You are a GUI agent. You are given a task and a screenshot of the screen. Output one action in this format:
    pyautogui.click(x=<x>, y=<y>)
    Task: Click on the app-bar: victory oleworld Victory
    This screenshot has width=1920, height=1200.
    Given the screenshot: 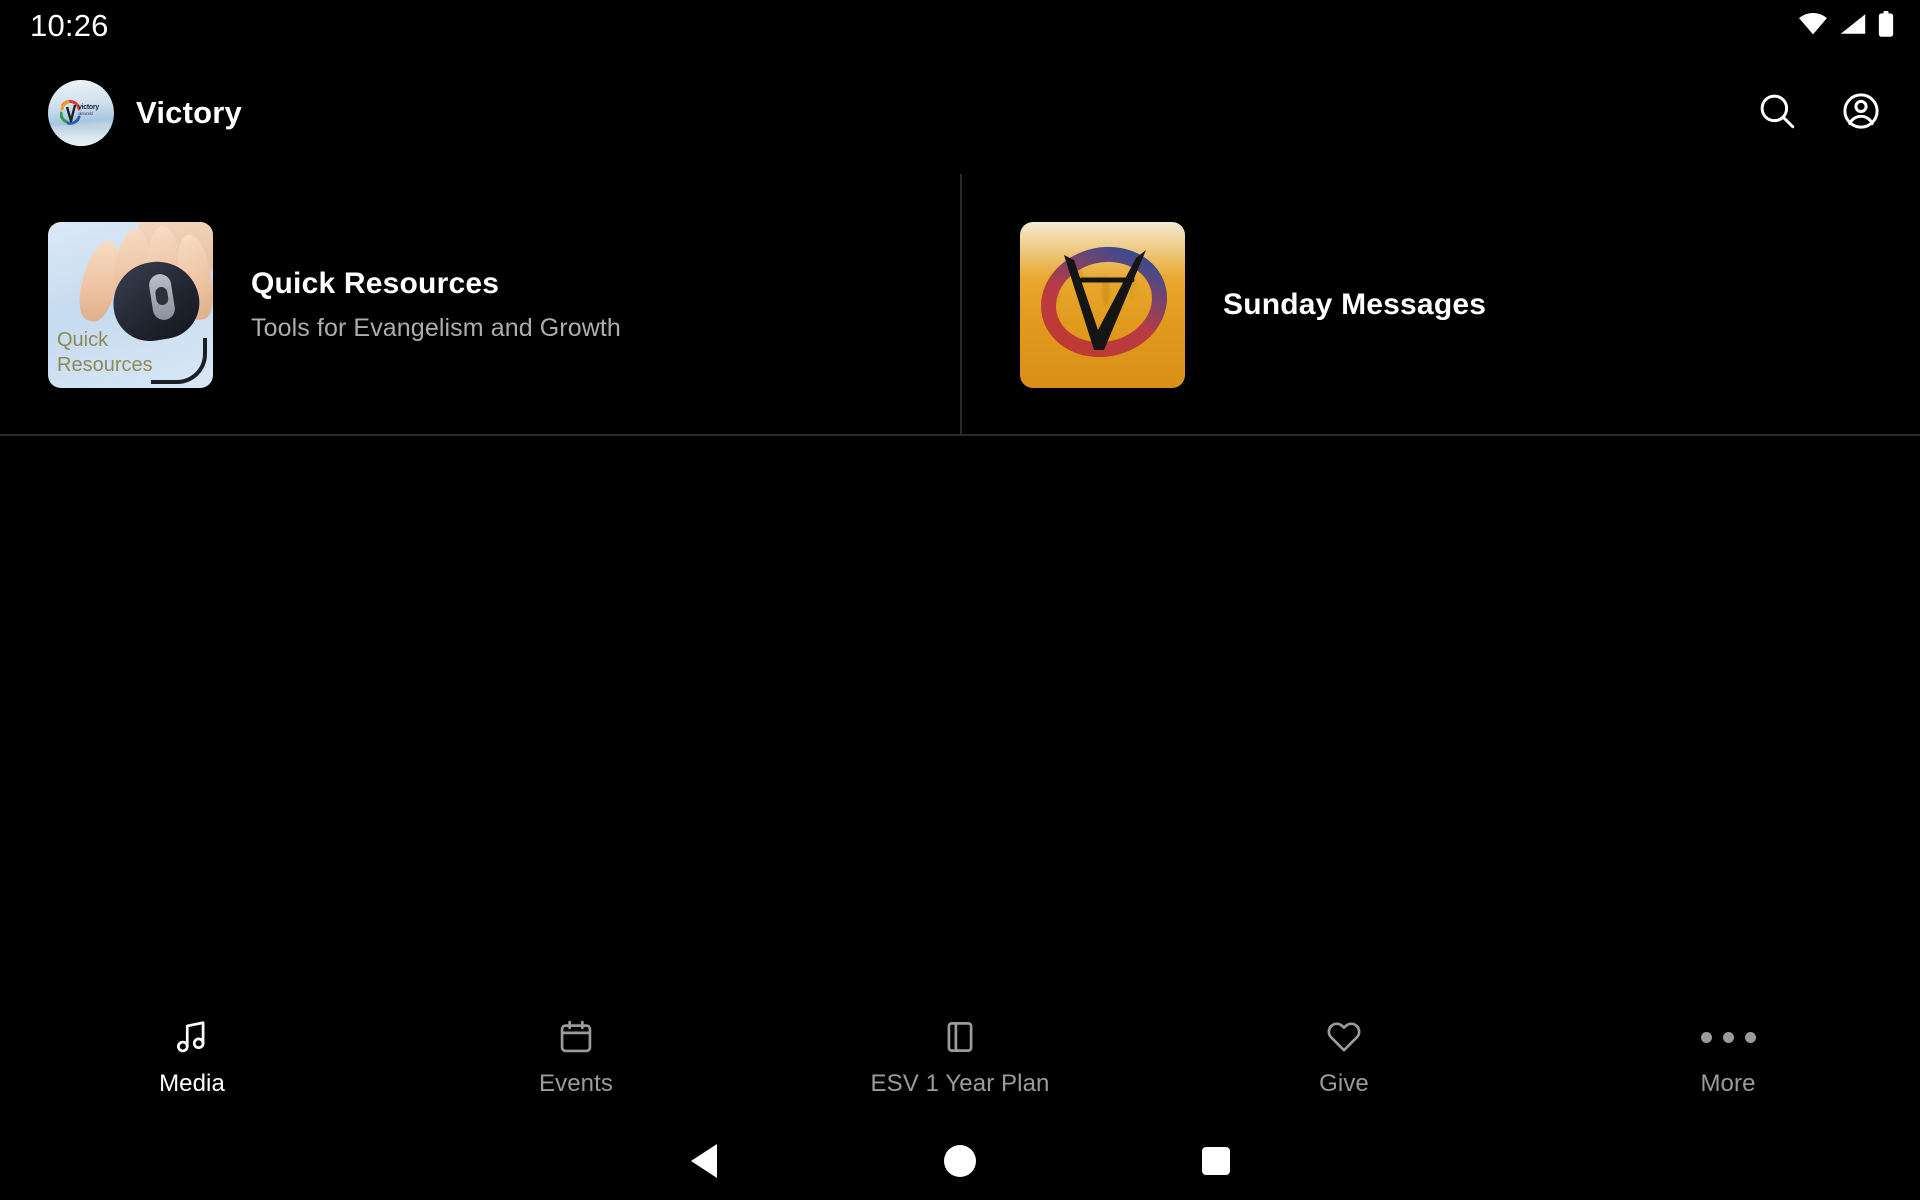 What is the action you would take?
    pyautogui.click(x=960, y=113)
    